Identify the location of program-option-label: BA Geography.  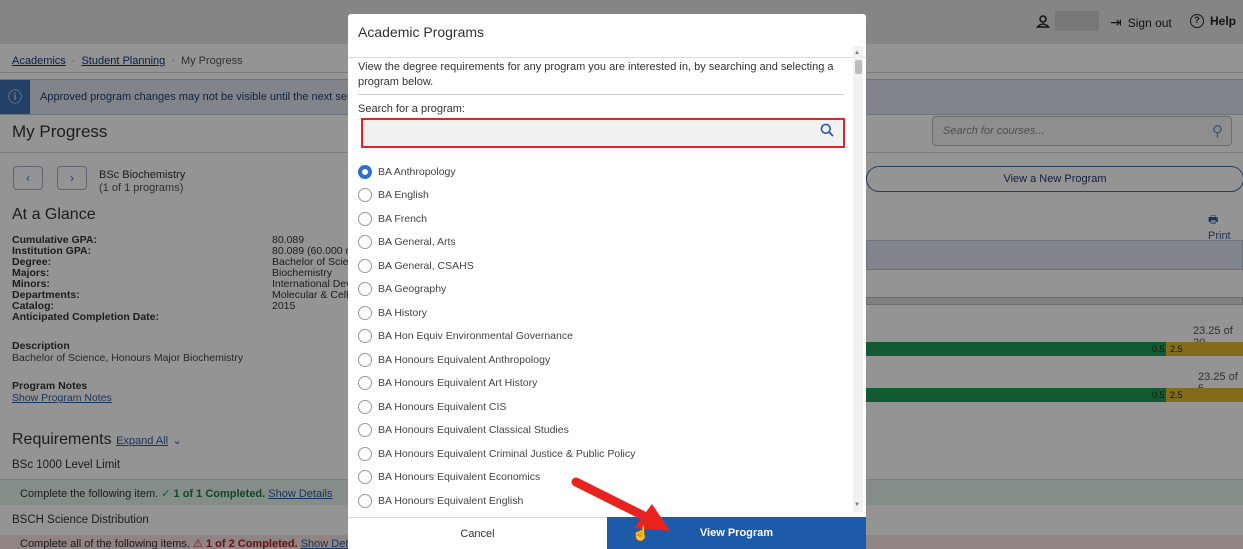
(412, 289).